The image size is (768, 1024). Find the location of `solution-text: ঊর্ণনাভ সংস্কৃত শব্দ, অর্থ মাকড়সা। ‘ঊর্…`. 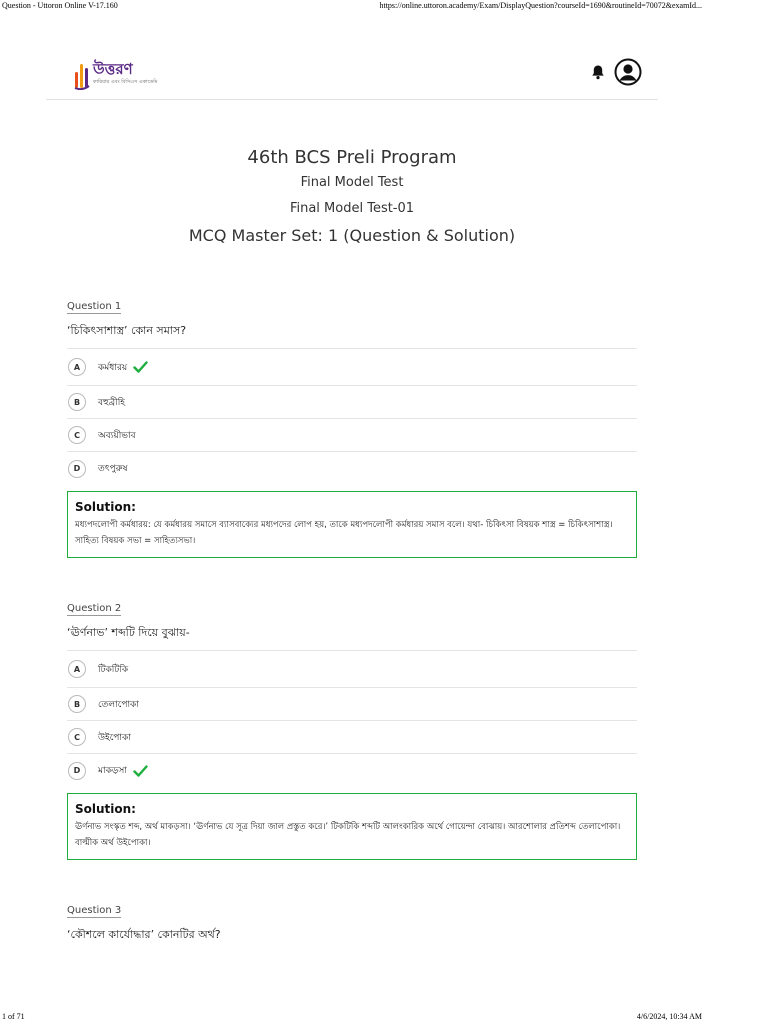

solution-text: ঊর্ণনাভ সংস্কৃত শব্দ, অর্থ মাকড়সা। ‘ঊর্… is located at coordinates (348, 835).